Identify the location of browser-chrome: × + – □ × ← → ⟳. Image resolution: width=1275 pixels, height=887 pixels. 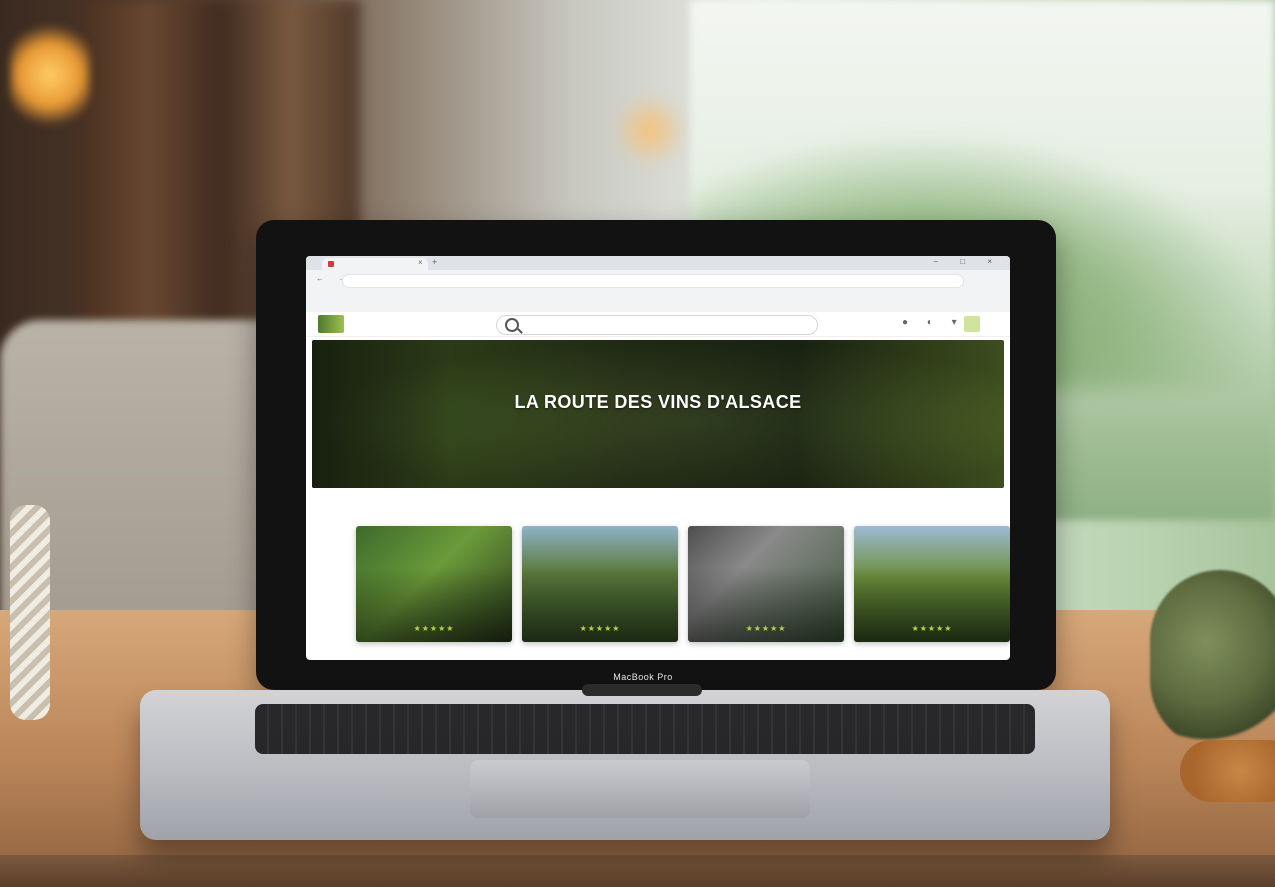
(658, 284).